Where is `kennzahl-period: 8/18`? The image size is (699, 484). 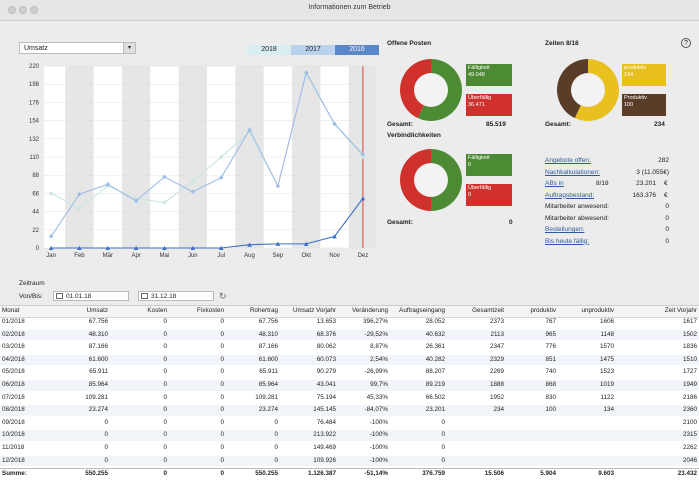 kennzahl-period: 8/18 is located at coordinates (602, 183).